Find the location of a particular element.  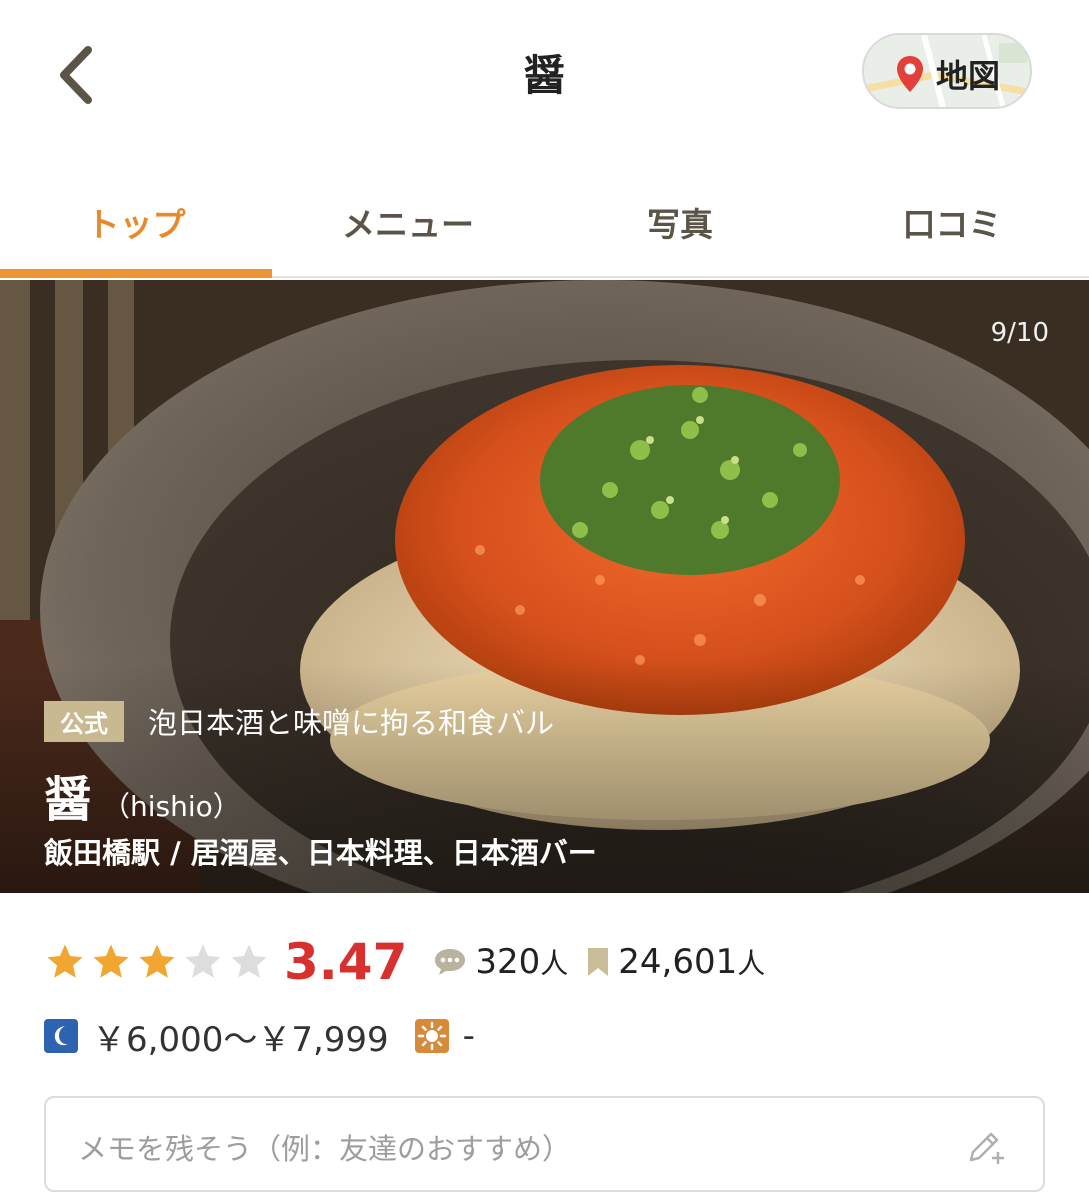

lunch-price: - is located at coordinates (468, 1036).